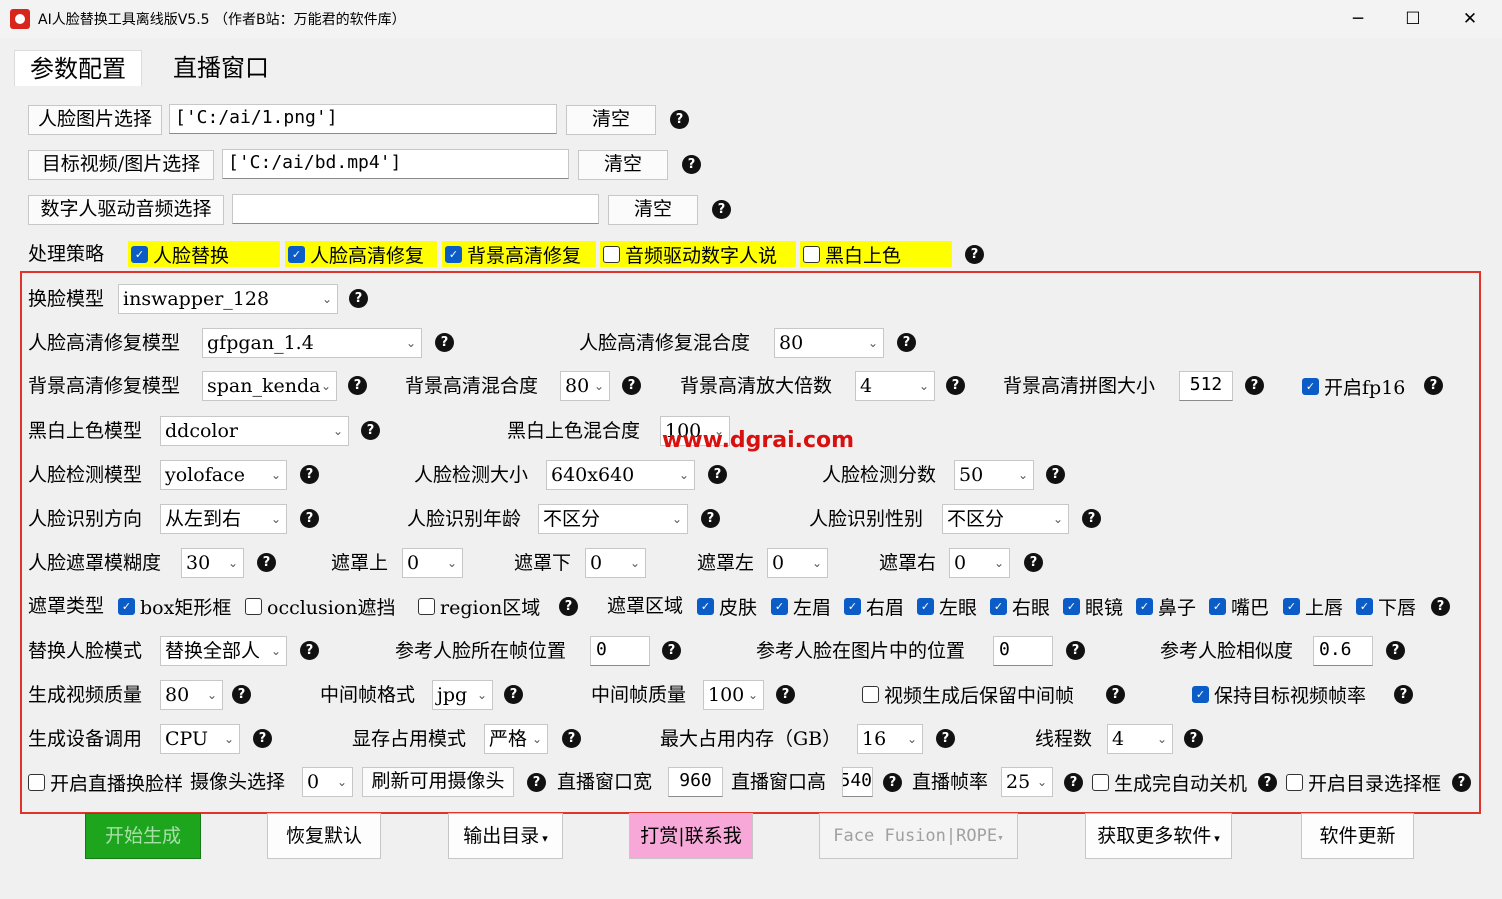 The width and height of the screenshot is (1502, 899). I want to click on detect-score-select: 50 ⌄, so click(994, 475).